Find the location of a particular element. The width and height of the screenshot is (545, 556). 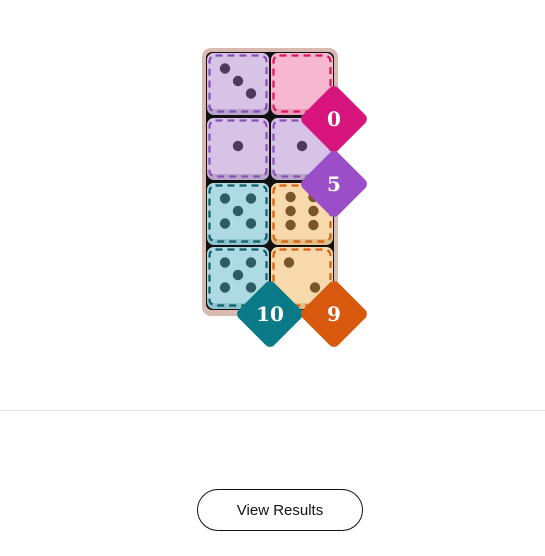

die-r1-c1 is located at coordinates (238, 84).